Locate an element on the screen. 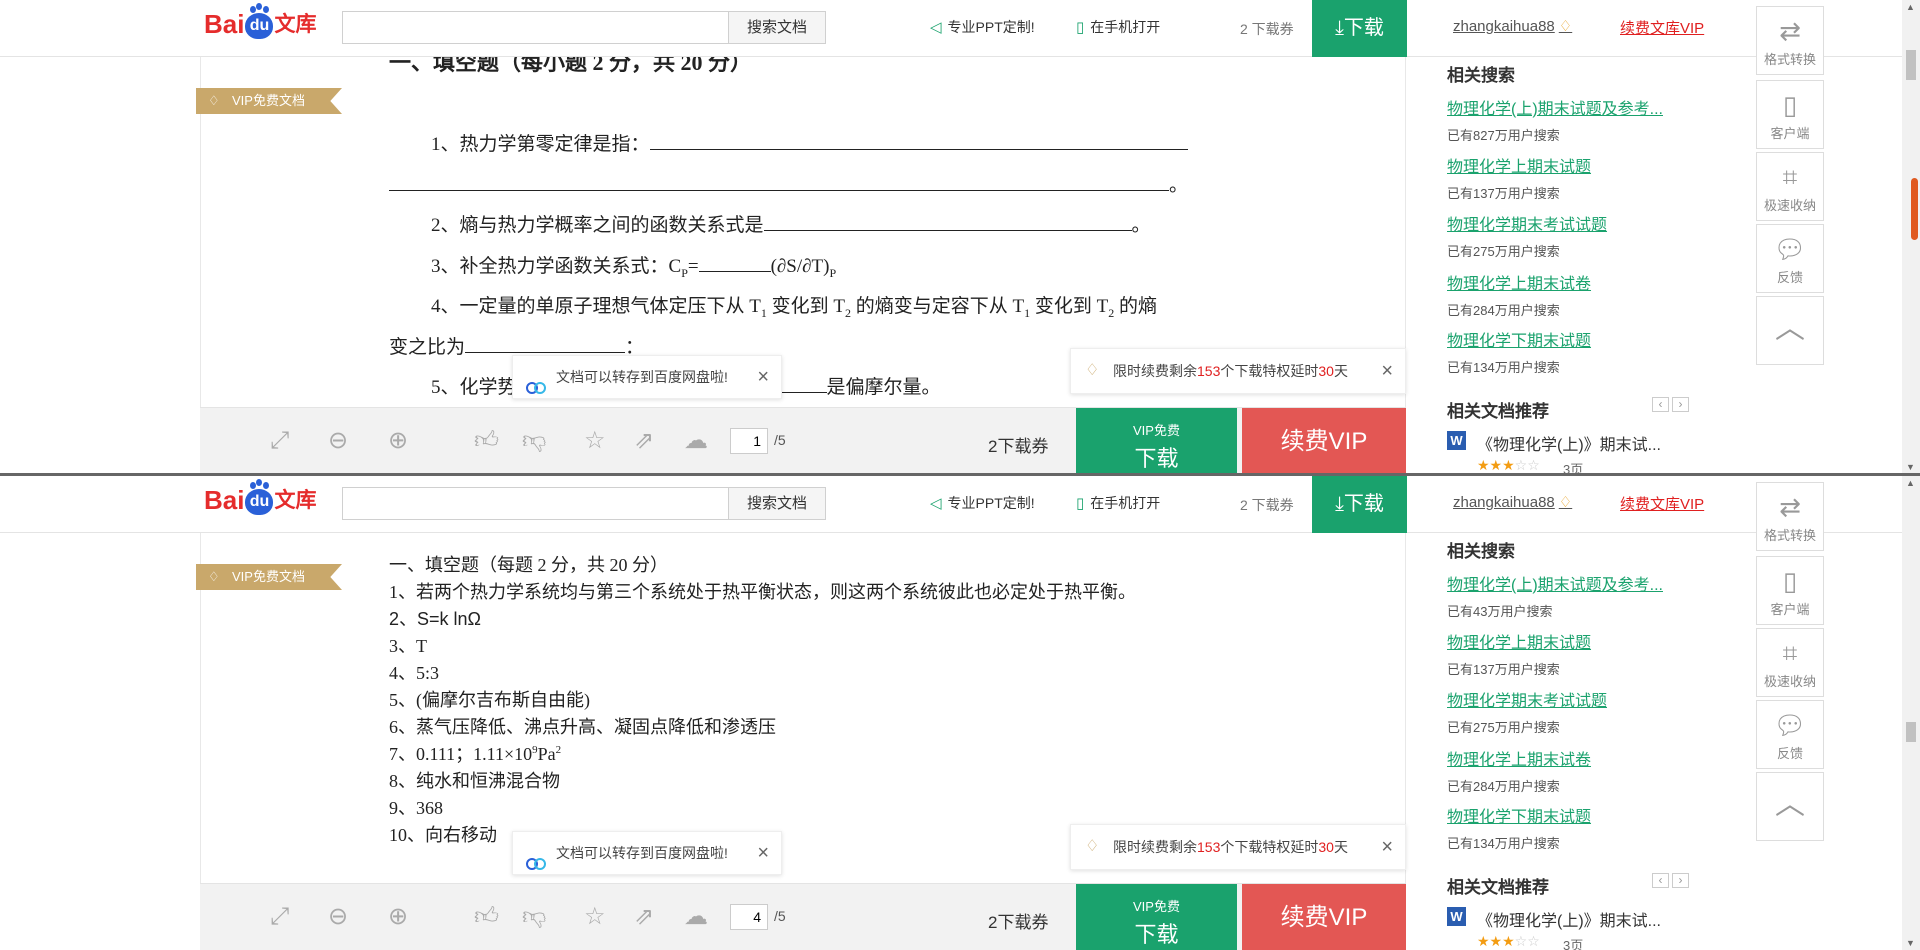 This screenshot has height=950, width=1920. search-count: 已有284万用户搜索 is located at coordinates (1503, 786).